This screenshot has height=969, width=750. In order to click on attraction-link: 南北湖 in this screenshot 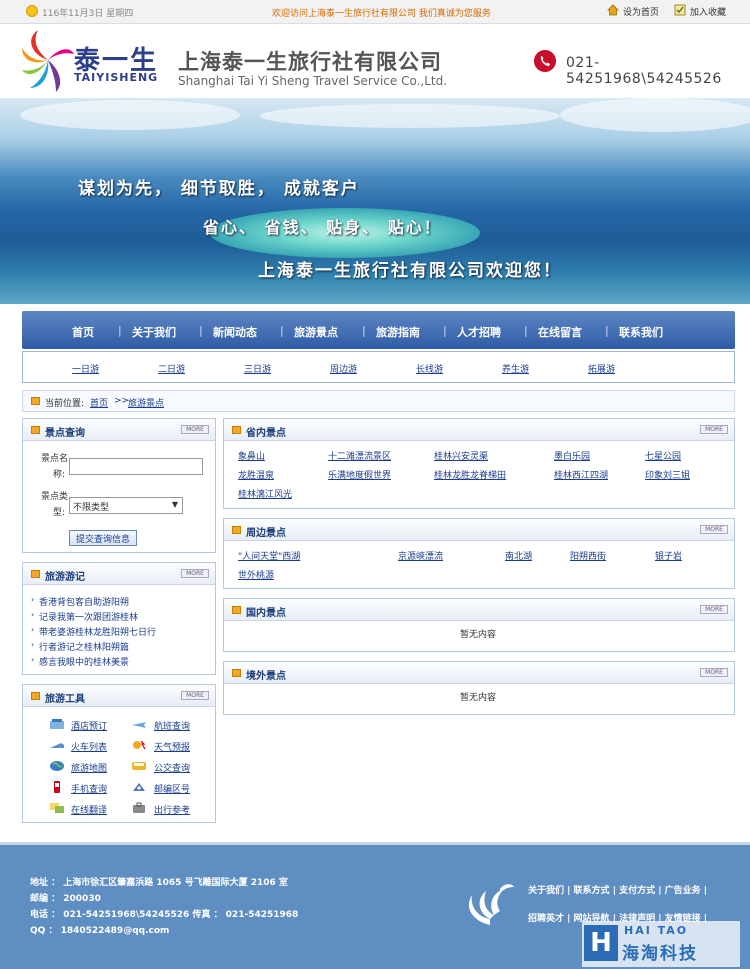, I will do `click(518, 555)`.